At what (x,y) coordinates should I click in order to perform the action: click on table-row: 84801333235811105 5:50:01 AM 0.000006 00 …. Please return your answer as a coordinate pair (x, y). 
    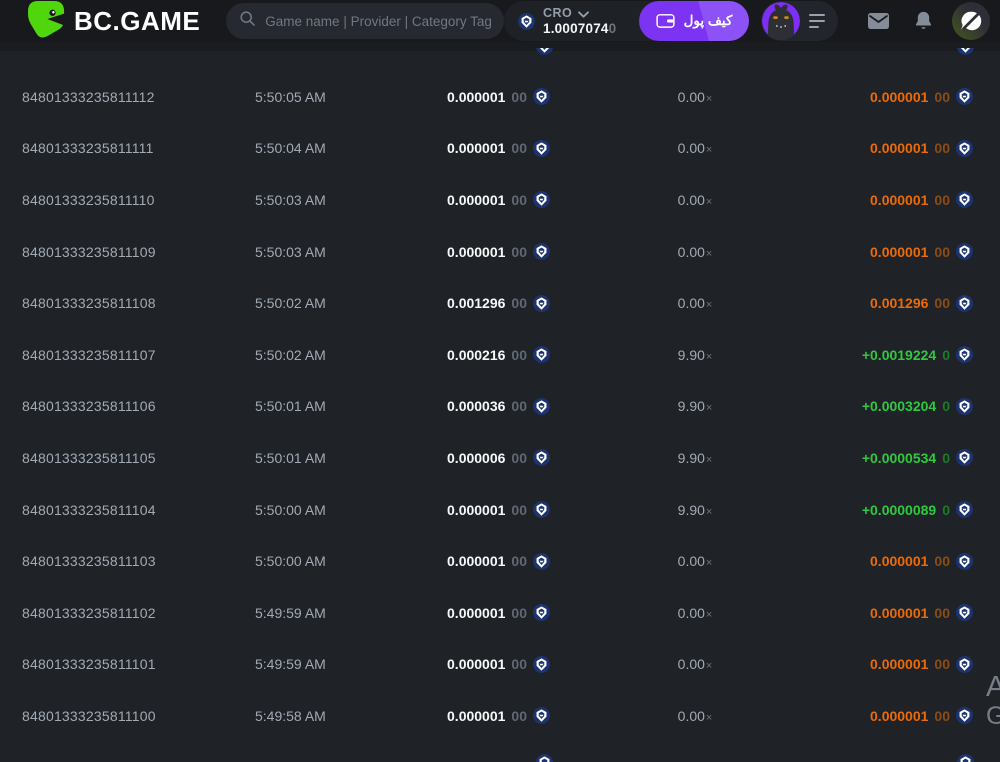
    Looking at the image, I should click on (500, 458).